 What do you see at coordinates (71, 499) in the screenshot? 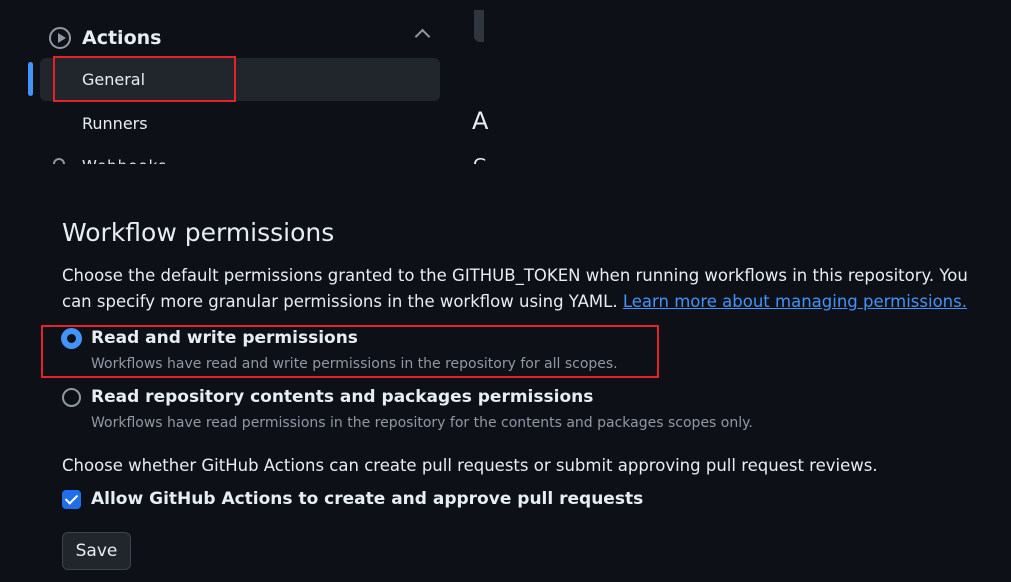
I see `allow-pr-checkbox` at bounding box center [71, 499].